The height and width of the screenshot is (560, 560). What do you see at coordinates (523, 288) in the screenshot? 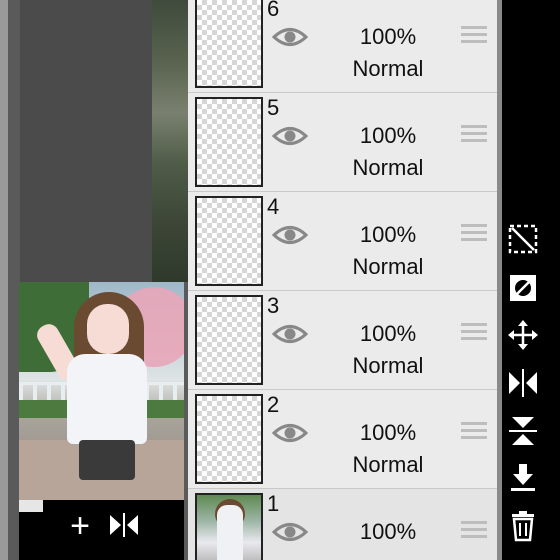
I see `lock-transparency-icon` at bounding box center [523, 288].